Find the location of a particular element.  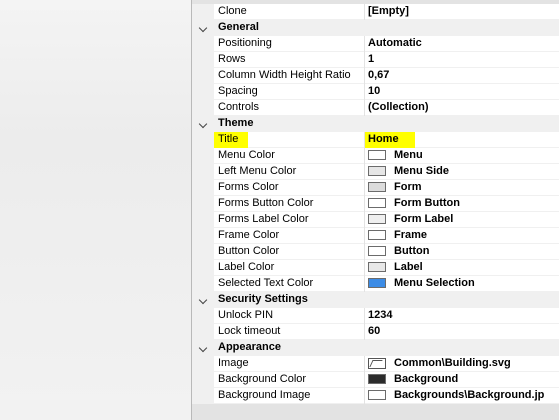

property-name-cell: Image is located at coordinates (289, 364).